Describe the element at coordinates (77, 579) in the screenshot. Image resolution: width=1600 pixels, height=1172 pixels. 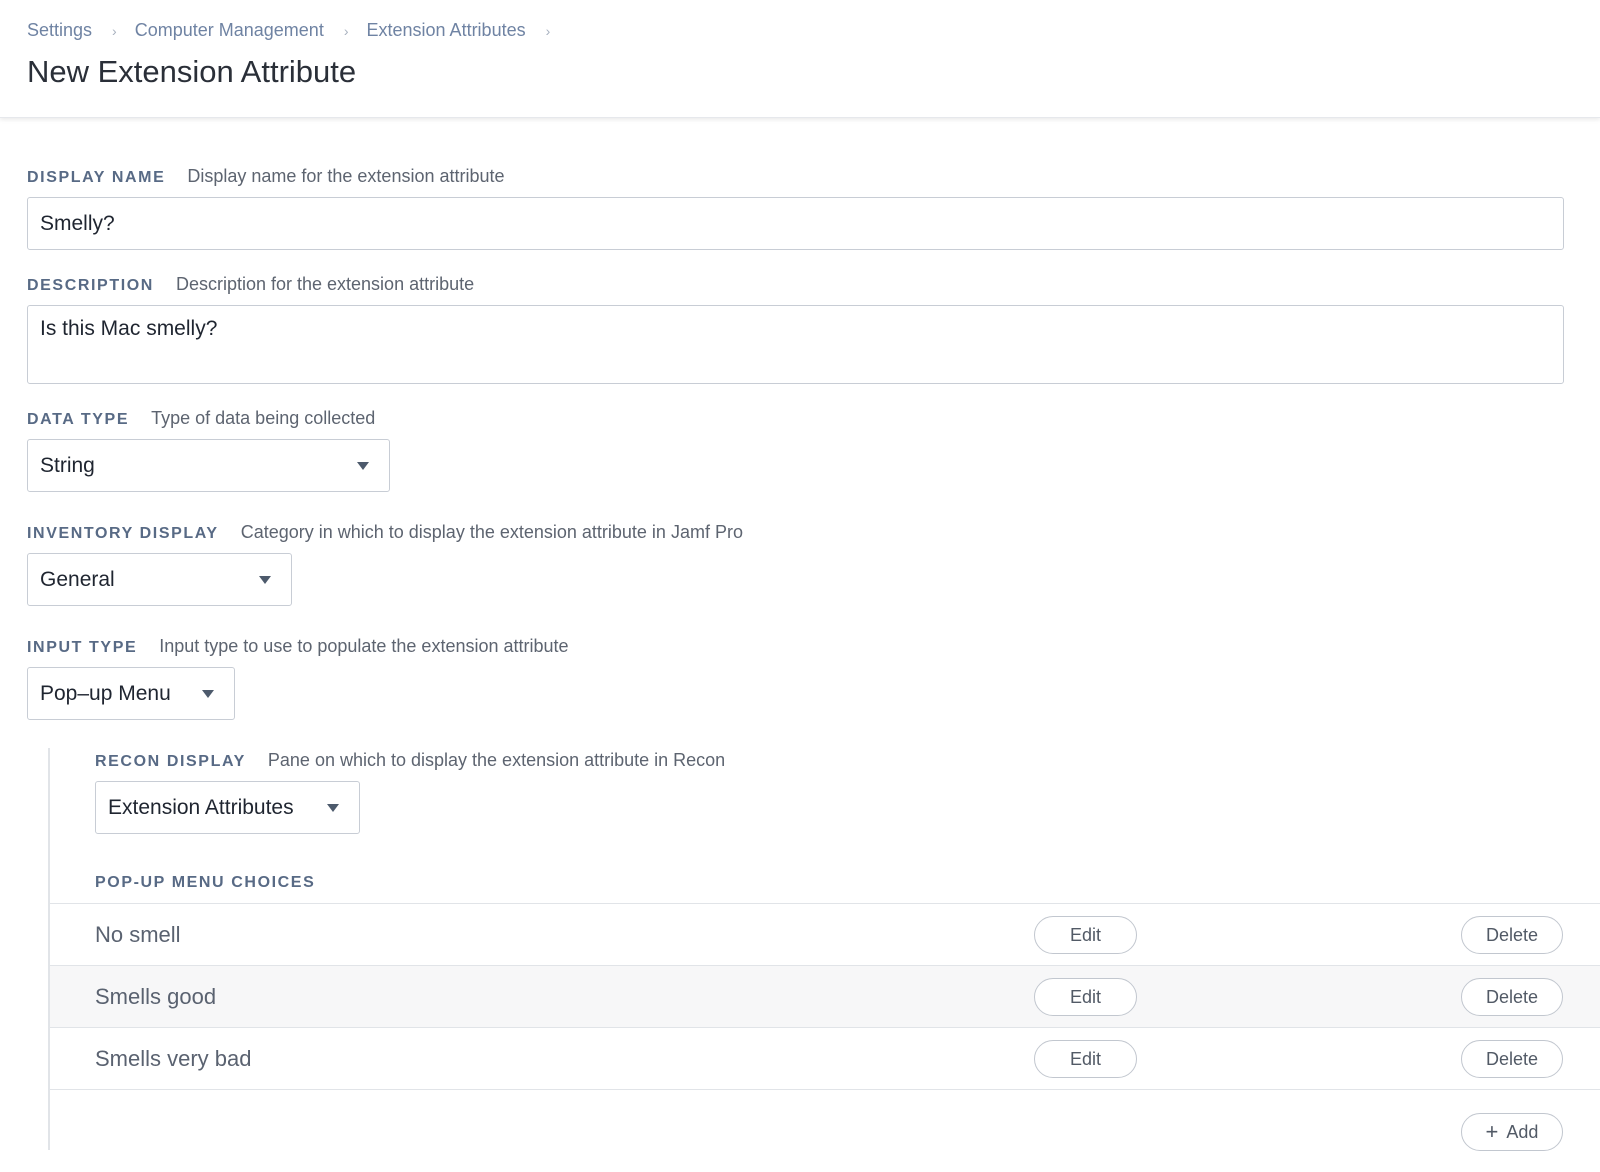
I see `inventory-display-selected-value: General` at that location.